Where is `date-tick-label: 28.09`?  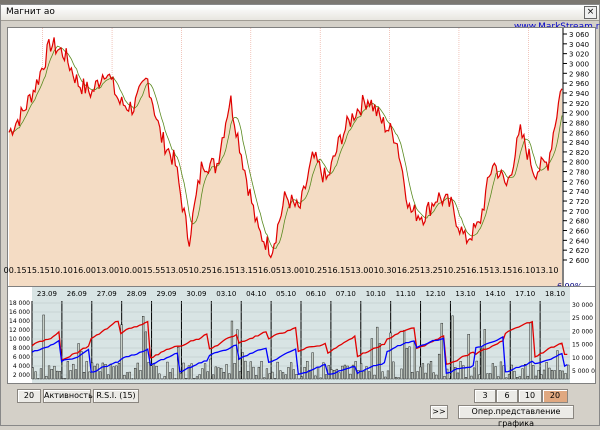 date-tick-label: 28.09 is located at coordinates (137, 294).